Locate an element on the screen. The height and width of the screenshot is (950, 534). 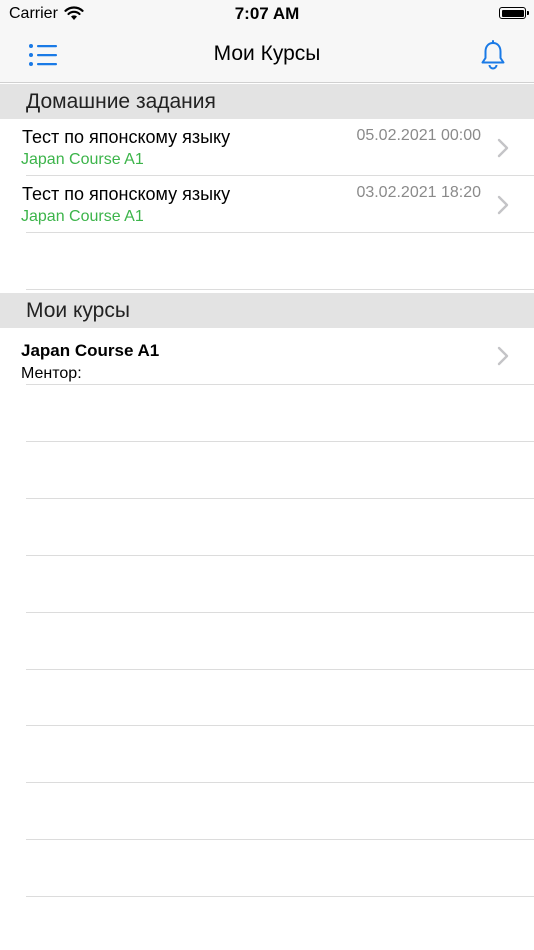
clock: 7:07 AM is located at coordinates (267, 13).